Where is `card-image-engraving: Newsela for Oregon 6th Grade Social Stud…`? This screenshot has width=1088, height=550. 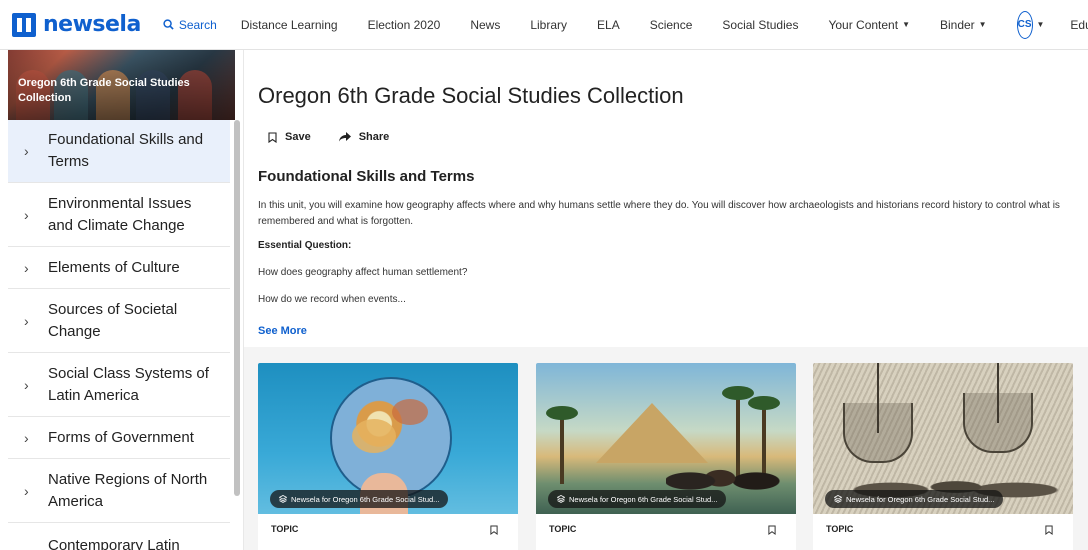
card-image-engraving: Newsela for Oregon 6th Grade Social Stud… is located at coordinates (943, 438).